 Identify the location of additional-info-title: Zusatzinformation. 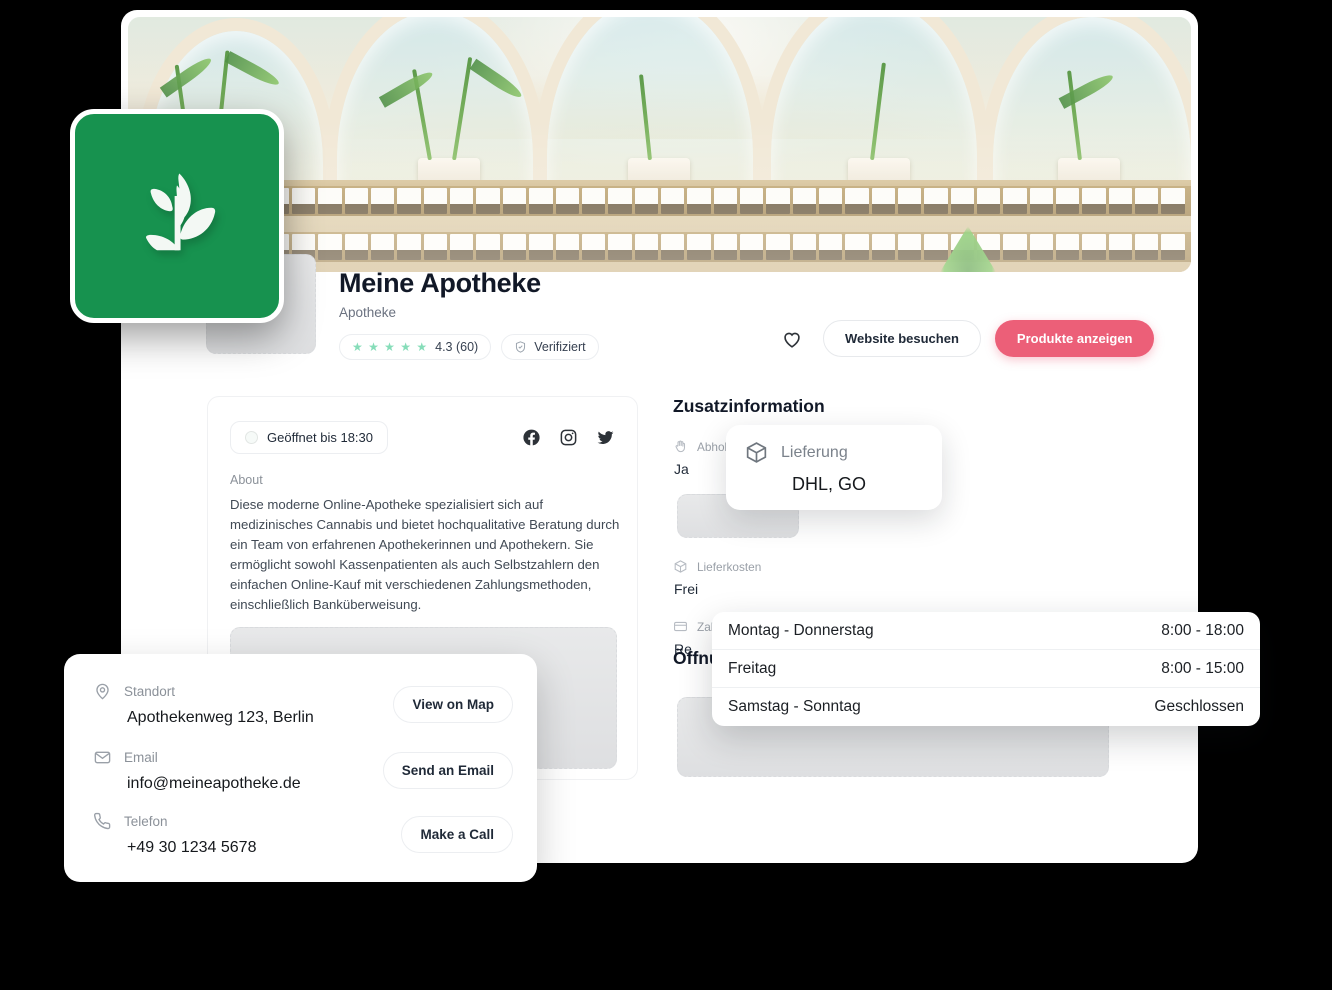
(749, 406).